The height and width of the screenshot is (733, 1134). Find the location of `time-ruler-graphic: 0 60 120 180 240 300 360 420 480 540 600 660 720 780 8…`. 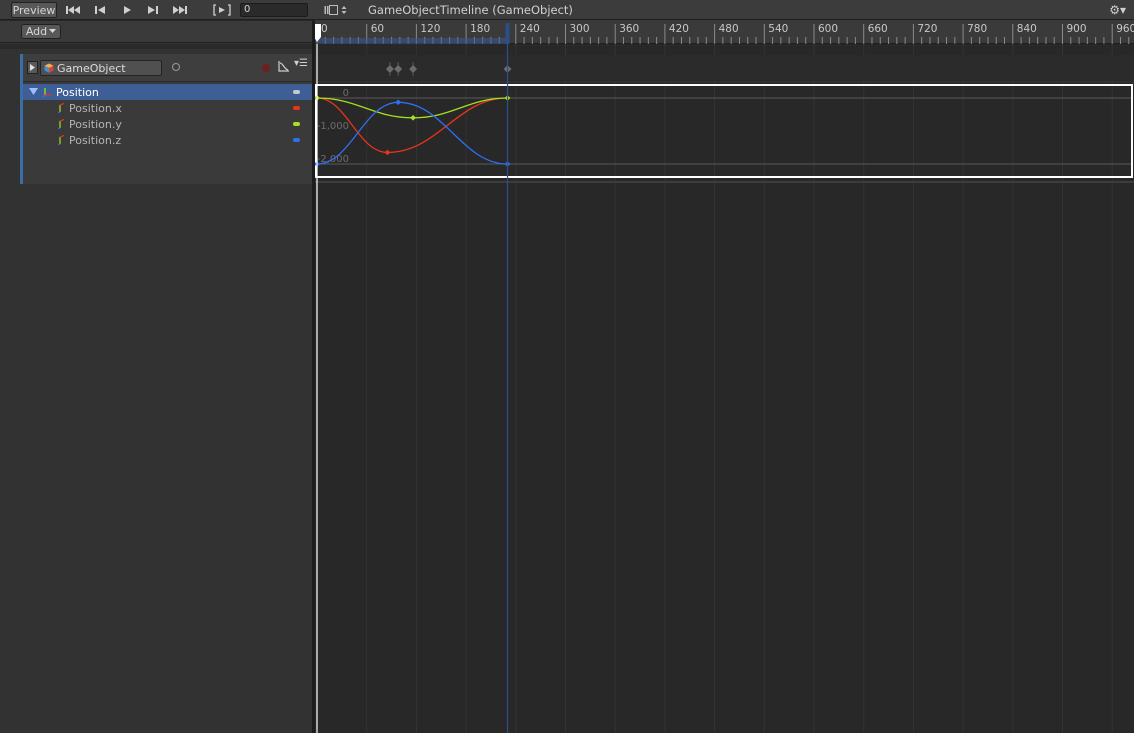

time-ruler-graphic: 0 60 120 180 240 300 360 420 480 540 600 660 720 780 8… is located at coordinates (724, 33).